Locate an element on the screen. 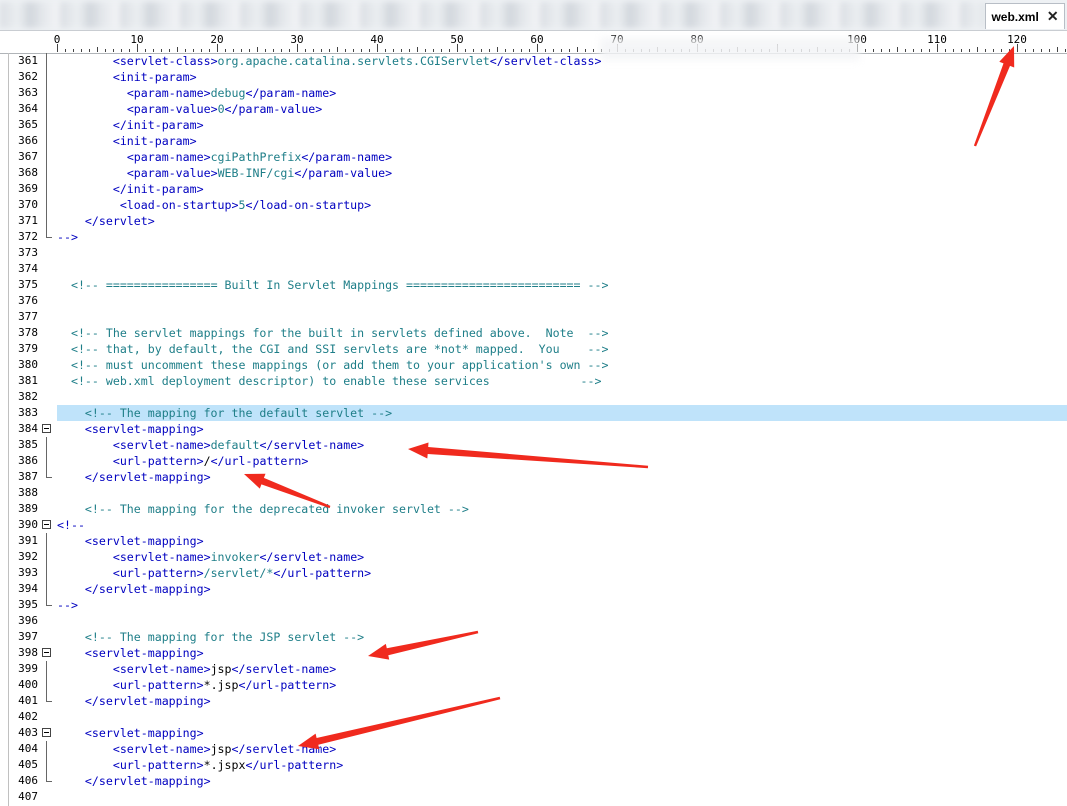 The image size is (1067, 806). code-line: 387 </servlet-mapping> is located at coordinates (533, 477).